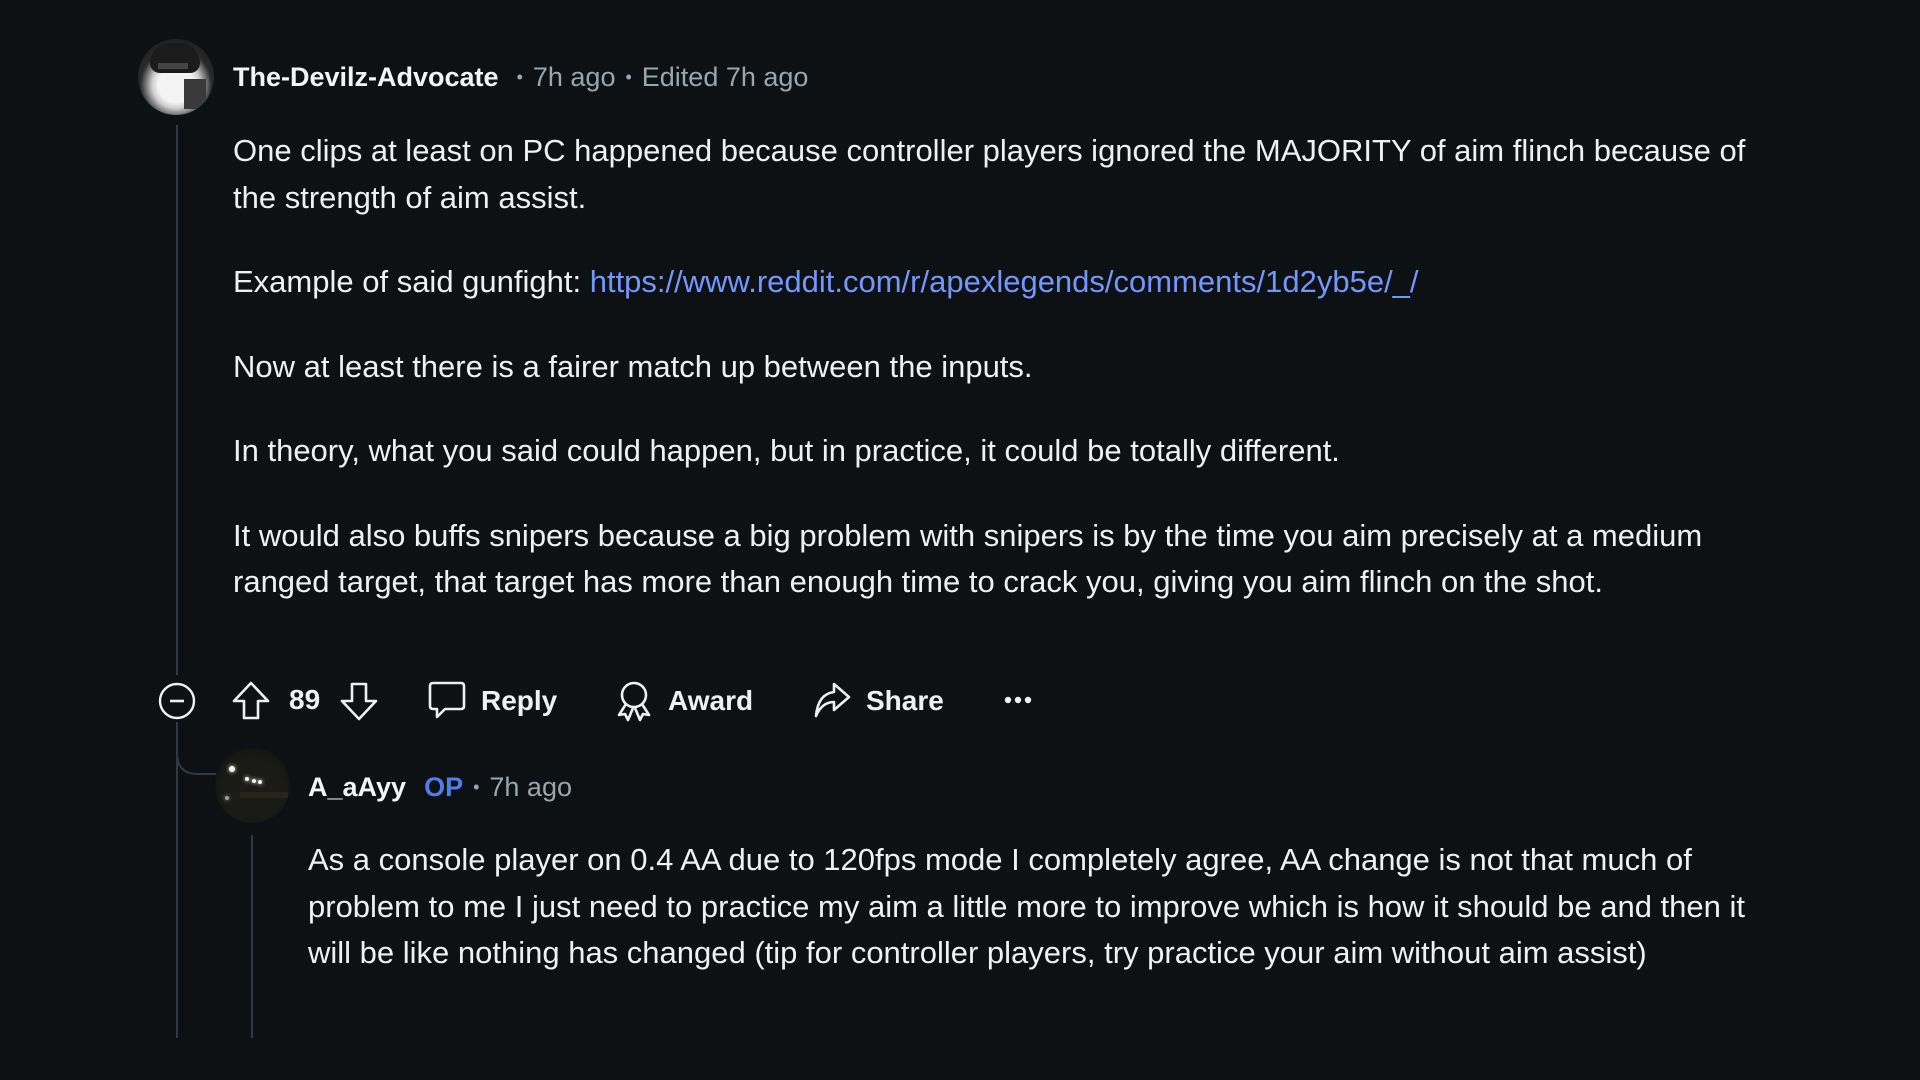  What do you see at coordinates (305, 699) in the screenshot?
I see `vote-count: 89` at bounding box center [305, 699].